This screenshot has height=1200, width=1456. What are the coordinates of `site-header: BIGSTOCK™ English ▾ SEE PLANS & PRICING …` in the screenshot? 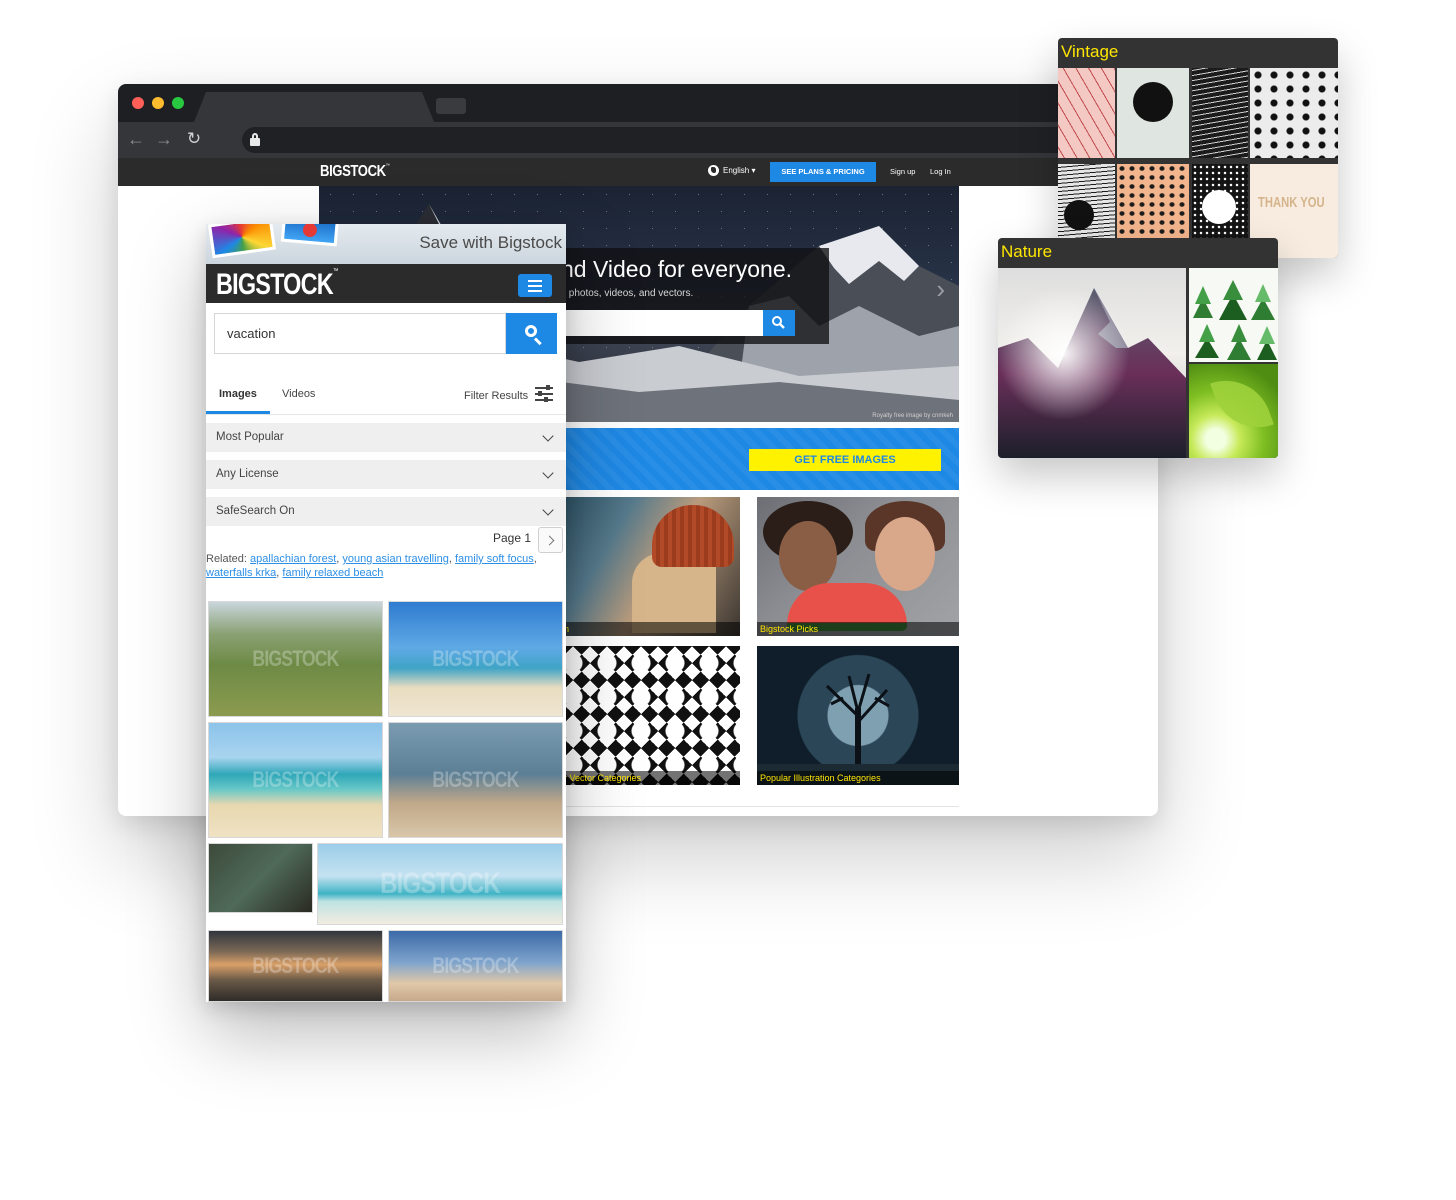 It's located at (638, 172).